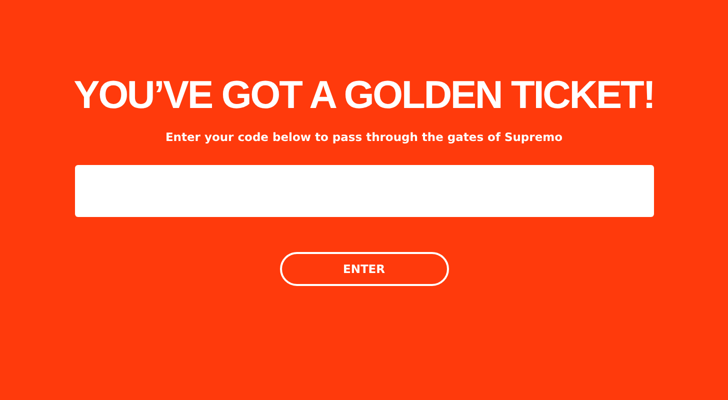  Describe the element at coordinates (364, 96) in the screenshot. I see `page-title: YOU’VE GOT A GOLDEN TICKET!` at that location.